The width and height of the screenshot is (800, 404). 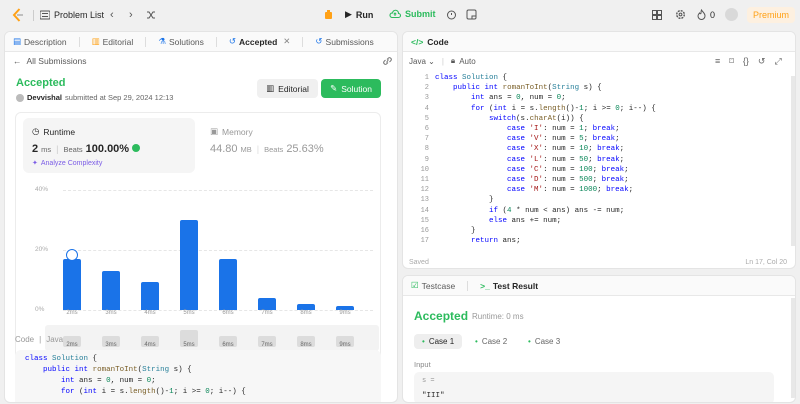 What do you see at coordinates (422, 61) in the screenshot?
I see `language-select: Java ⌄` at bounding box center [422, 61].